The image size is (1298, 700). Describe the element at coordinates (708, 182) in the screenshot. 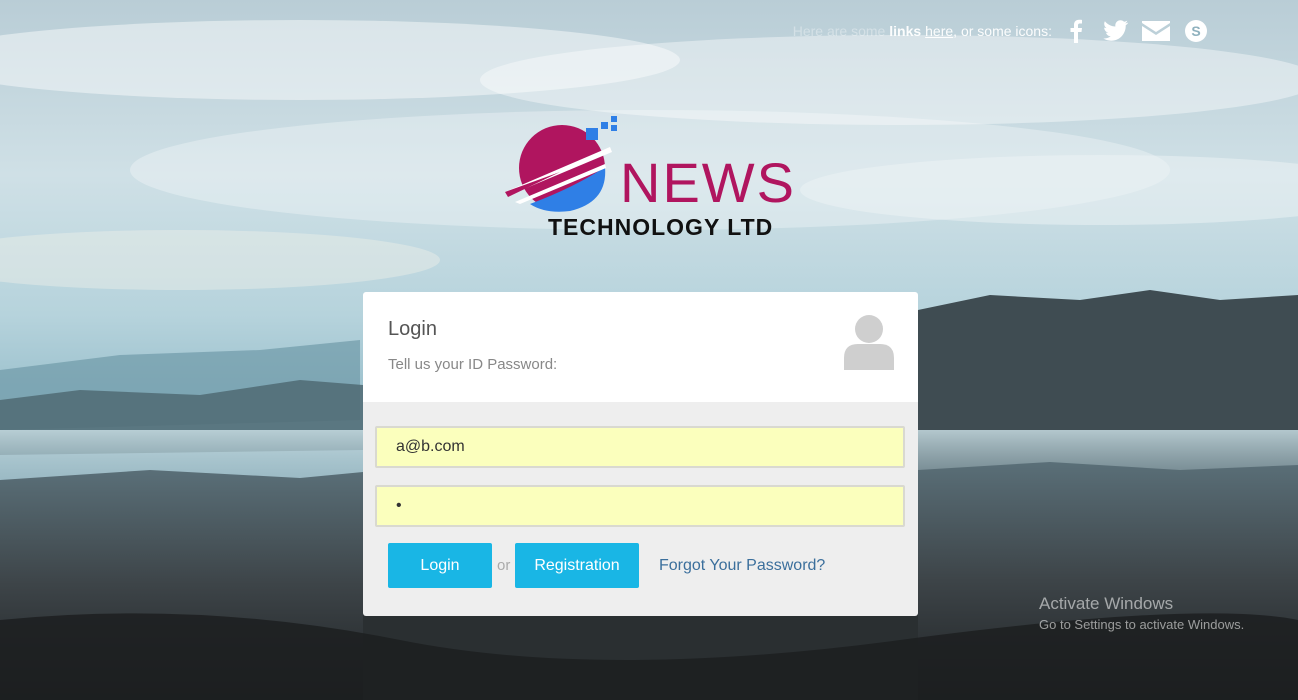

I see `logo-wordmark: NEWS` at that location.